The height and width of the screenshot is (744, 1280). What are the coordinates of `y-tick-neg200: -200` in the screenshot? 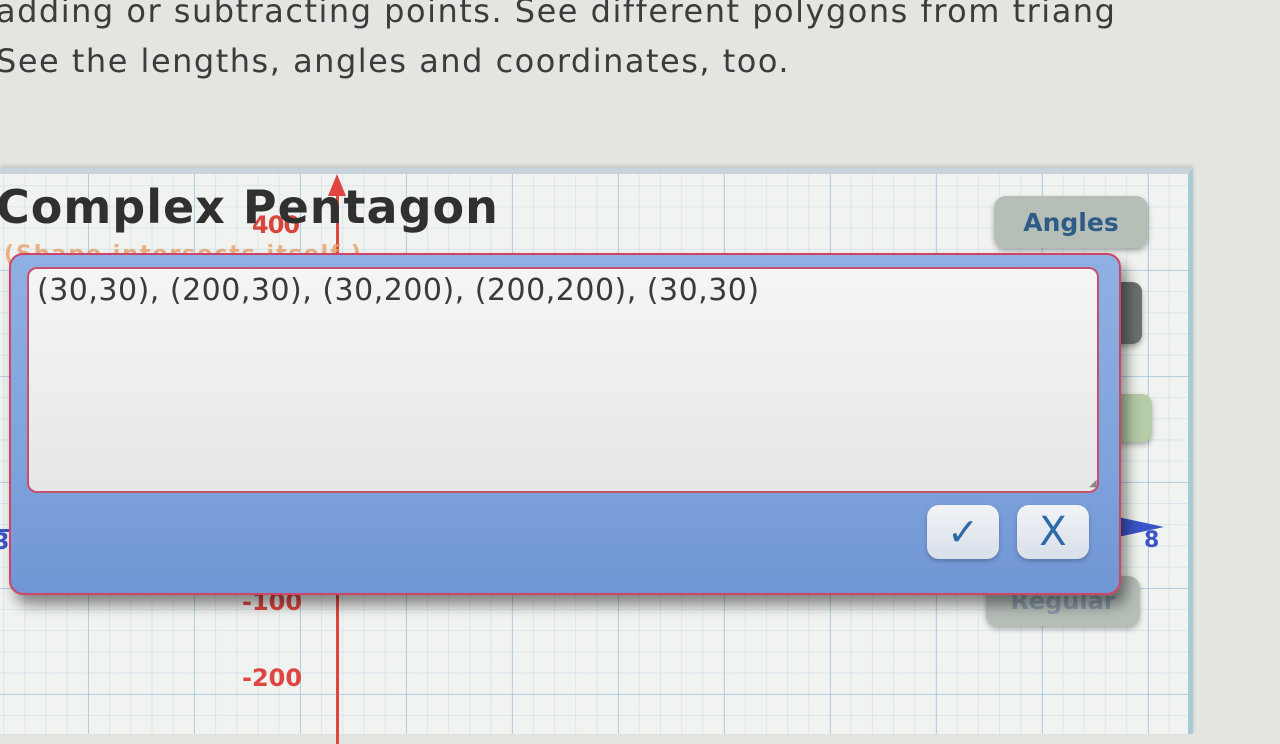 It's located at (272, 678).